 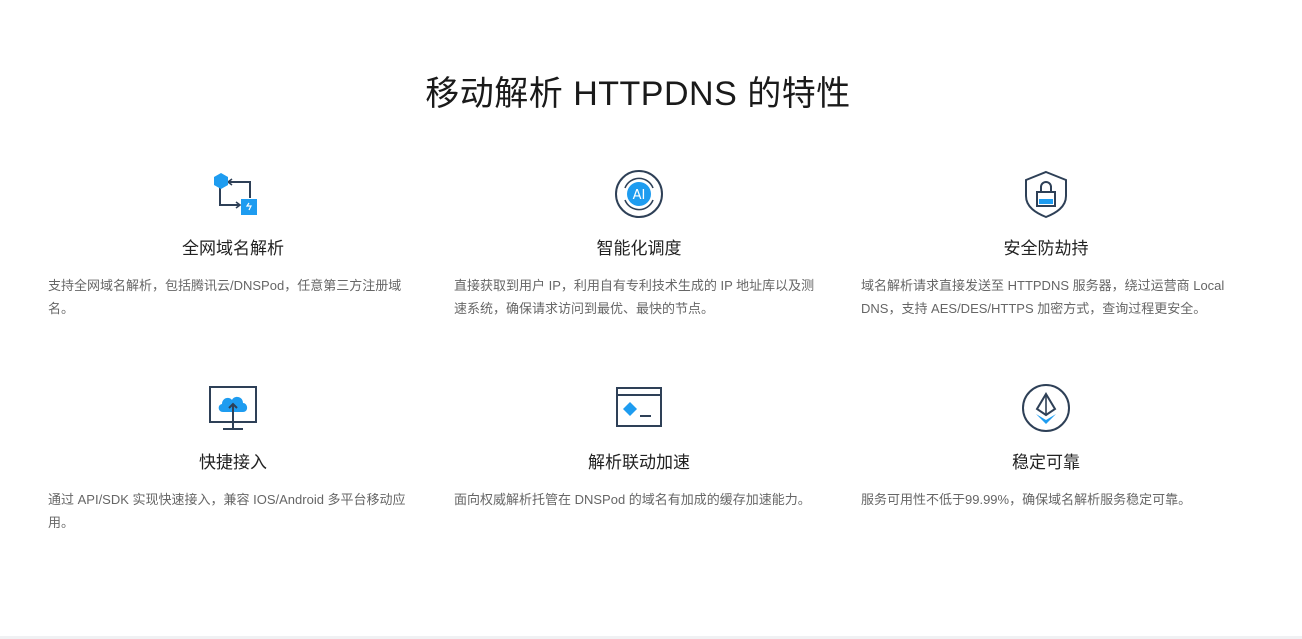 I want to click on feature-title: 稳定可靠, so click(x=1046, y=462).